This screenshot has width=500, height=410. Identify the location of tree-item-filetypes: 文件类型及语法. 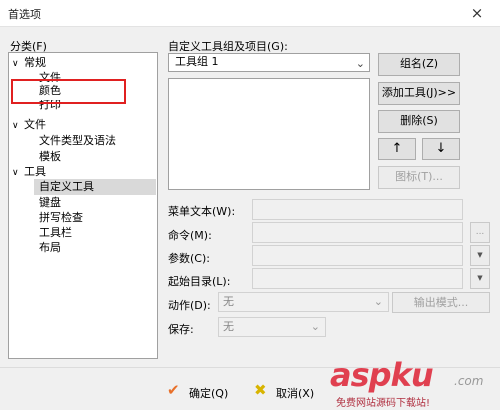
(77, 141).